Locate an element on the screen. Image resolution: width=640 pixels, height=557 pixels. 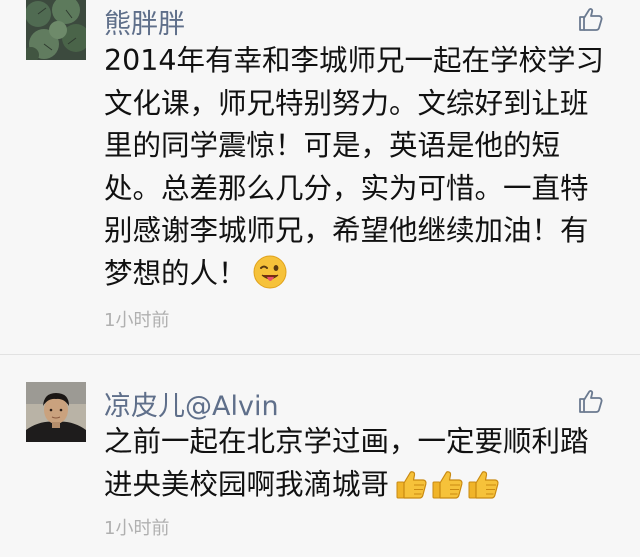
comment-text: 之前一起在北京学过画，一定要顺利踏 进央美校园啊我滴城哥 is located at coordinates (364, 467).